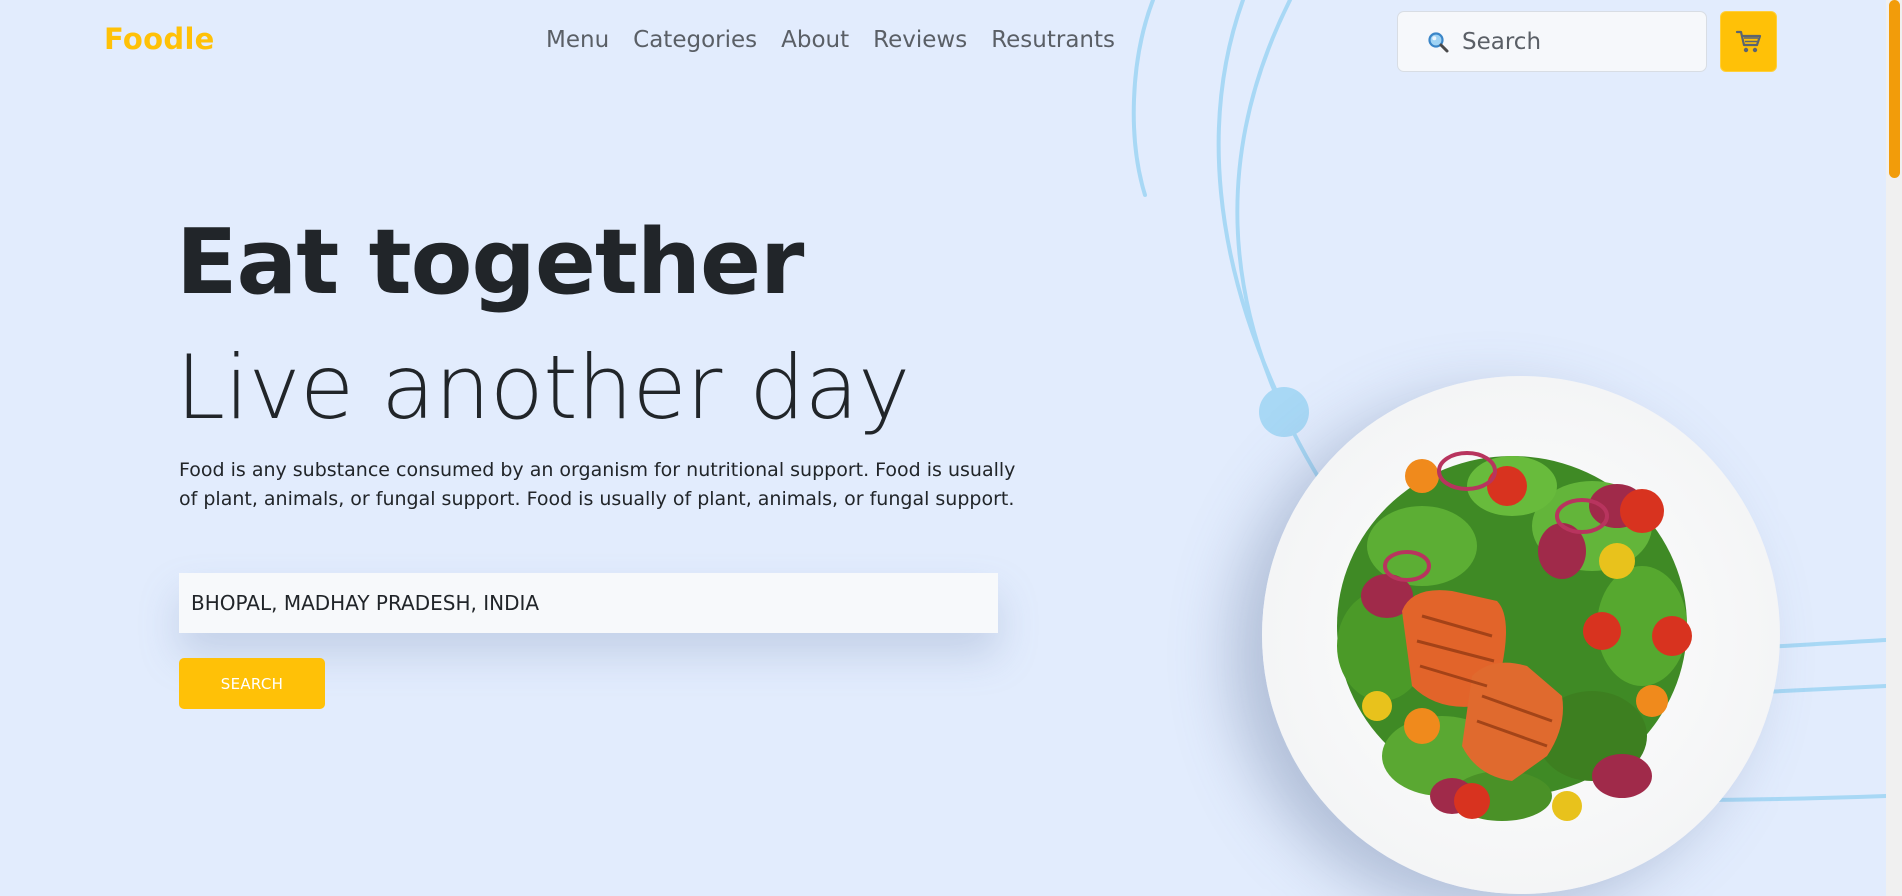 The image size is (1902, 896). What do you see at coordinates (1894, 89) in the screenshot?
I see `scrollbar-thumb` at bounding box center [1894, 89].